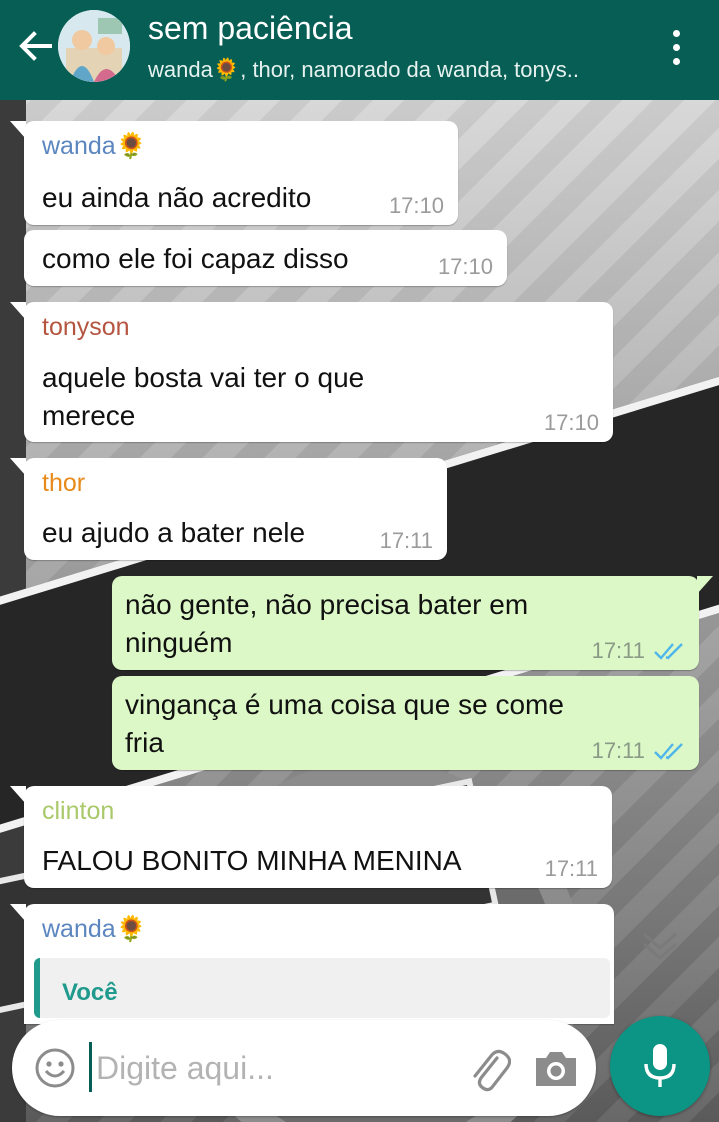  Describe the element at coordinates (327, 604) in the screenshot. I see `message-text-line: não gente, não precisa bater em` at that location.